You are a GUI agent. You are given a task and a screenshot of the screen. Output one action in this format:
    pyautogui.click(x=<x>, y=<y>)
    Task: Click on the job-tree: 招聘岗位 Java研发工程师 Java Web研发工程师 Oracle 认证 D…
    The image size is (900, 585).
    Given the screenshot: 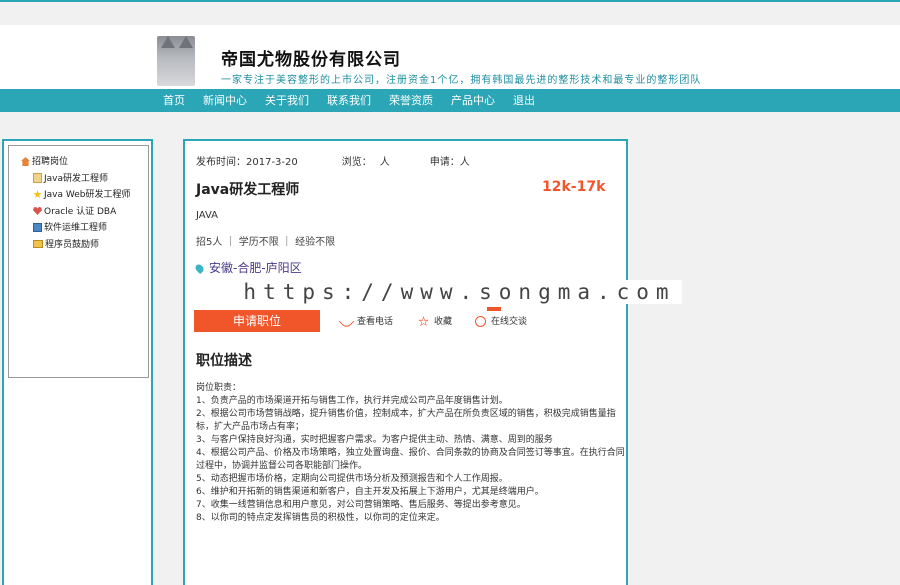 What is the action you would take?
    pyautogui.click(x=76, y=203)
    